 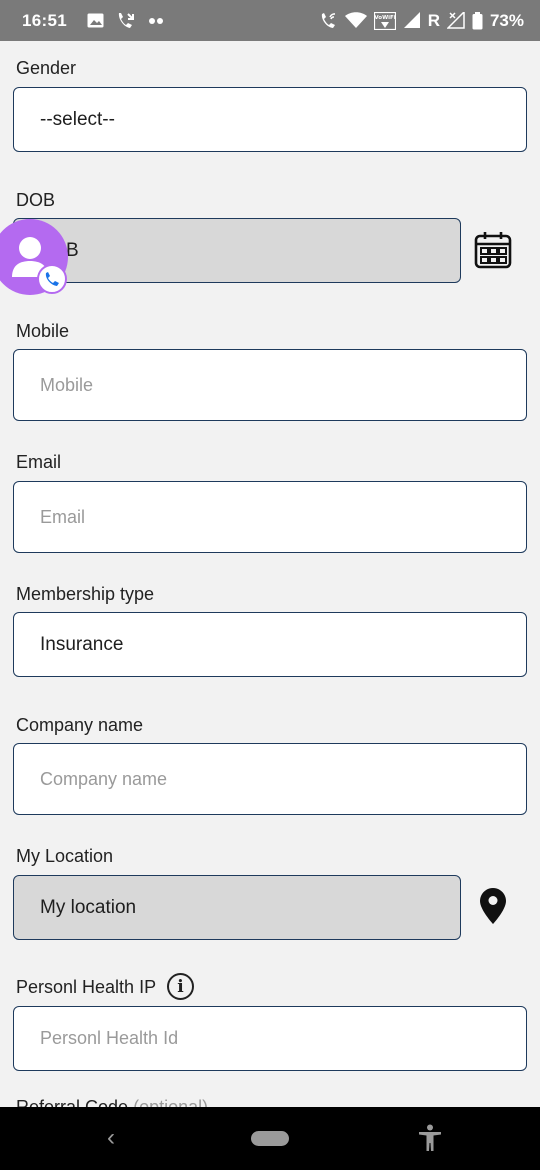 I want to click on referral-code-label: Referral Code (optional), so click(x=112, y=1102).